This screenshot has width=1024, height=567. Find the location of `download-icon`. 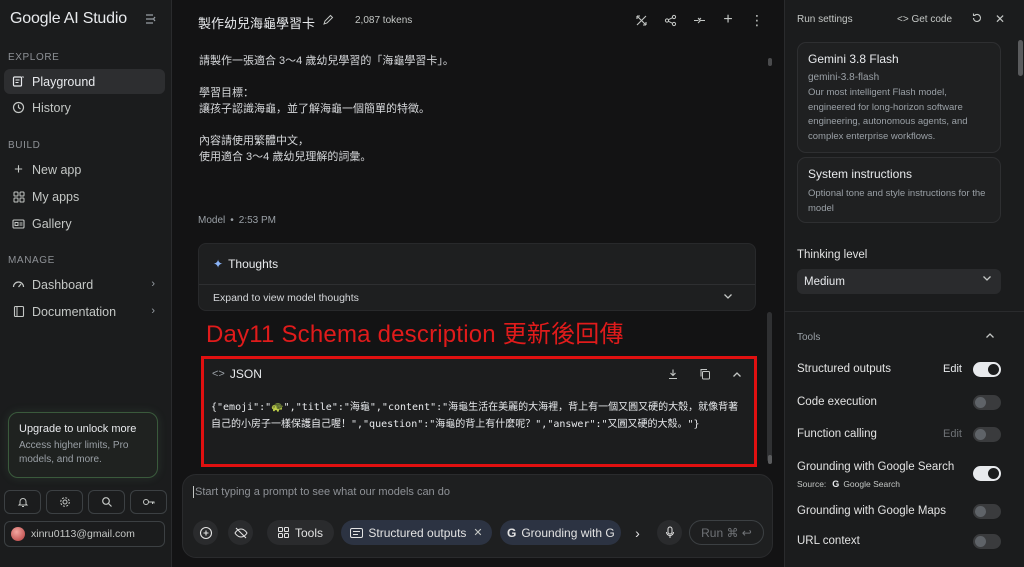

download-icon is located at coordinates (673, 374).